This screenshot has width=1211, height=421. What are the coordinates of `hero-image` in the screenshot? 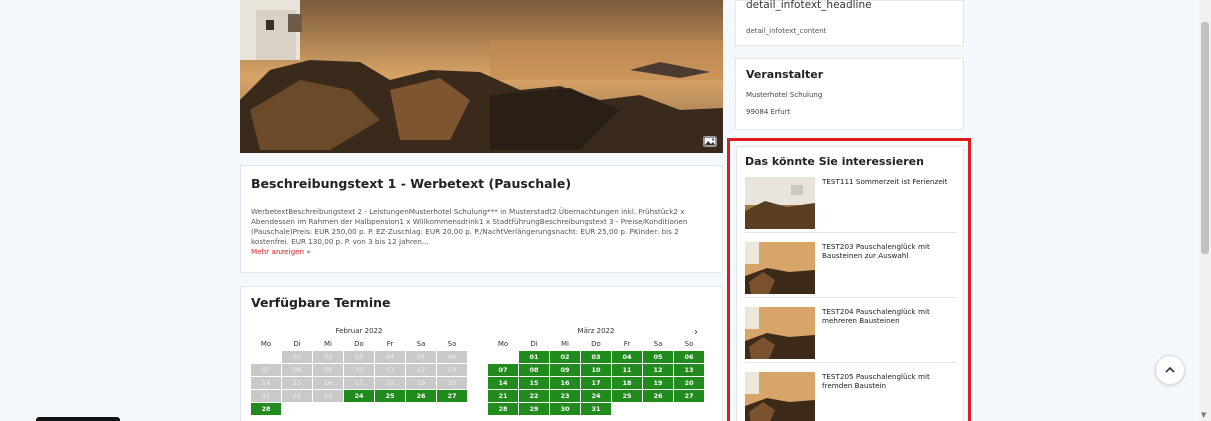 It's located at (481, 76).